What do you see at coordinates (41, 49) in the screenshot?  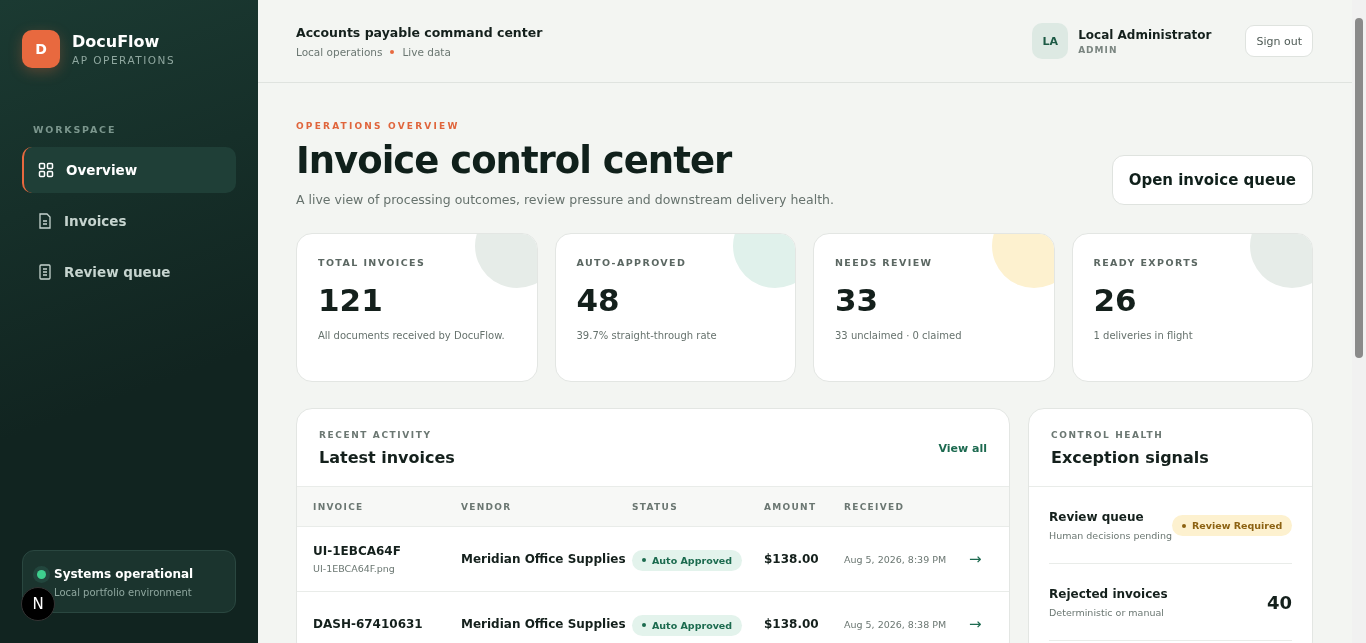 I see `logo-icon: D` at bounding box center [41, 49].